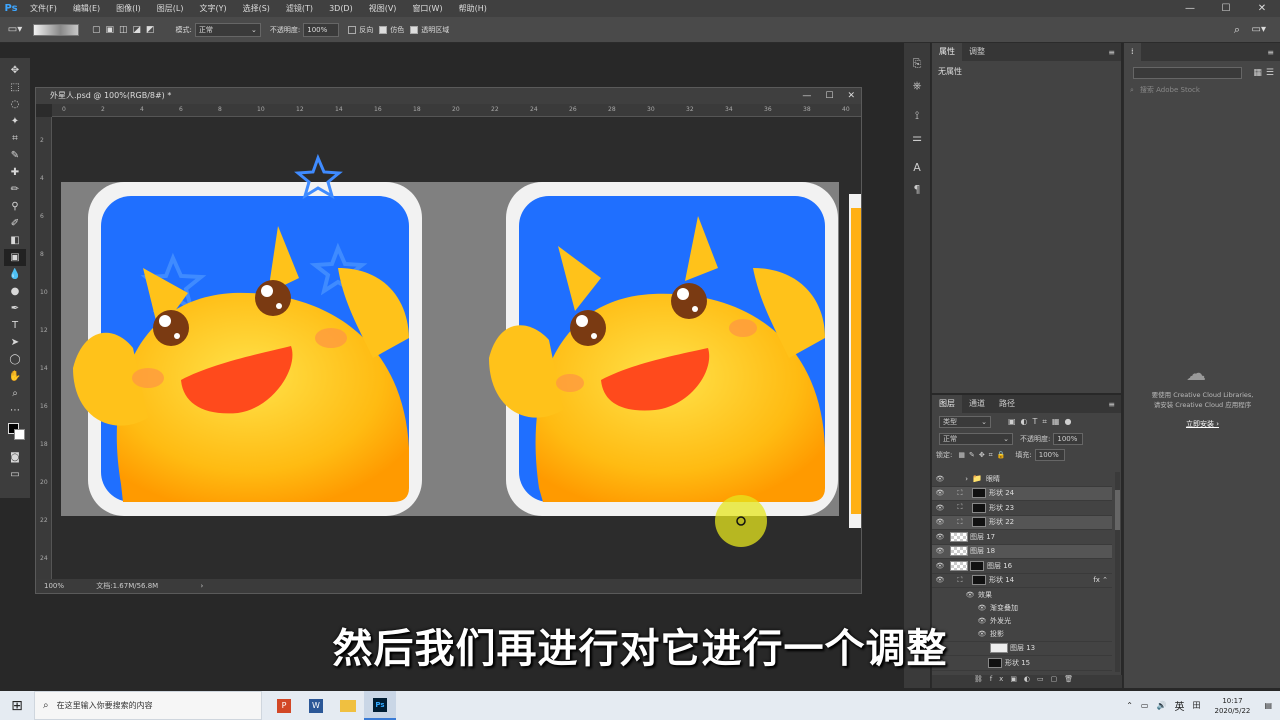 The height and width of the screenshot is (720, 1280). I want to click on reverse-checkbox, so click(352, 29).